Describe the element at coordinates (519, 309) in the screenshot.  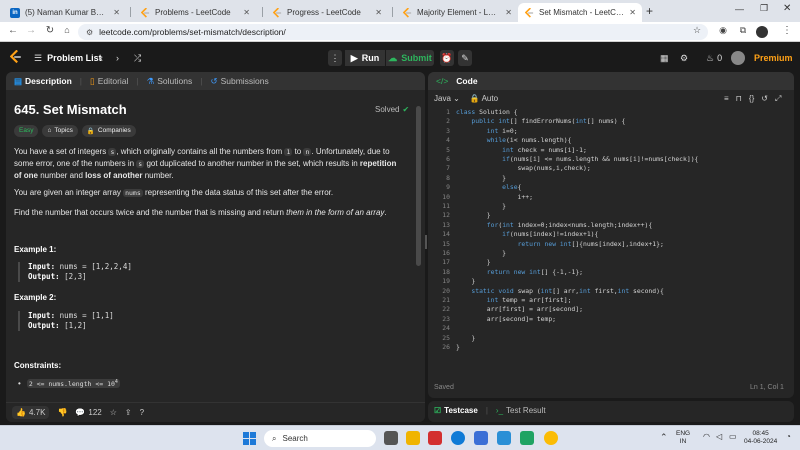
I see `code-line: arr[first] = arr[second];` at that location.